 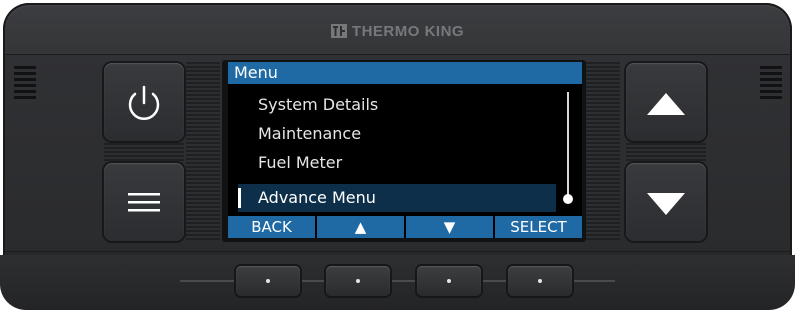 I want to click on menu-item-fuel-meter: Fuel Meter, so click(x=300, y=163).